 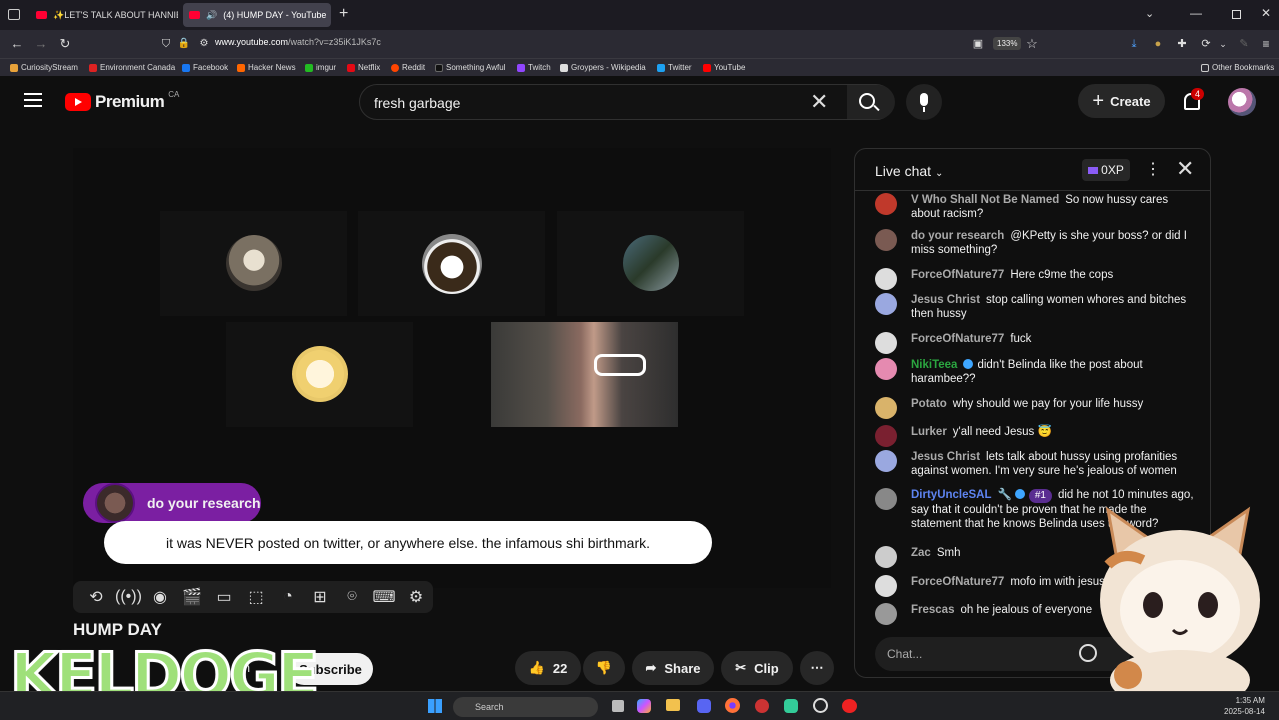 I want to click on youtube-premium-logo: Premium CA, so click(x=122, y=101).